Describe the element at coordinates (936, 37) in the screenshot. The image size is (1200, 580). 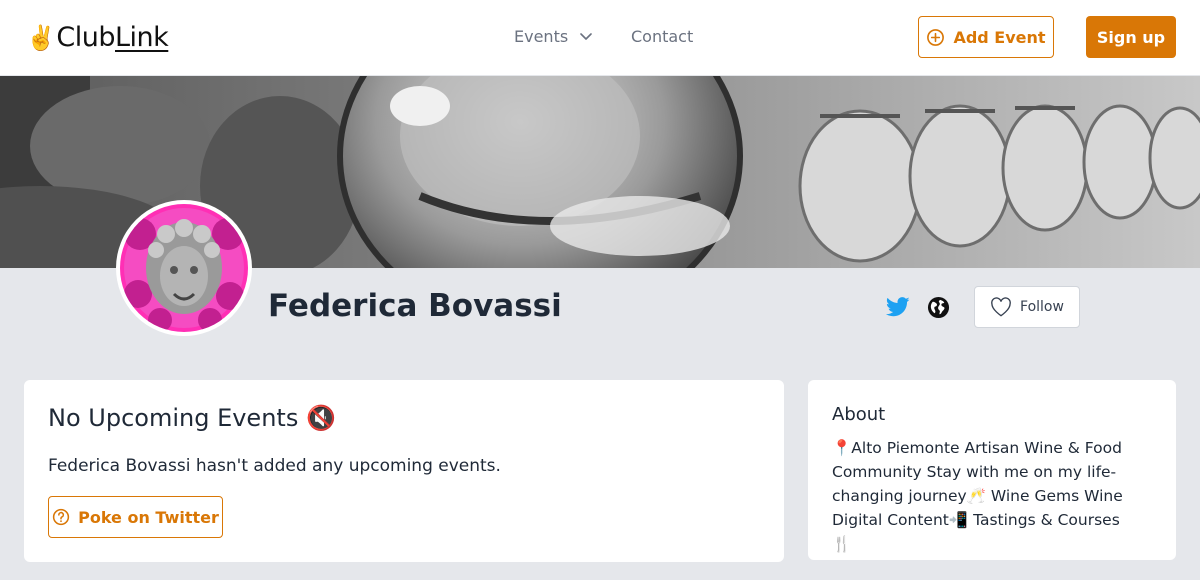
I see `plus-circle-icon` at that location.